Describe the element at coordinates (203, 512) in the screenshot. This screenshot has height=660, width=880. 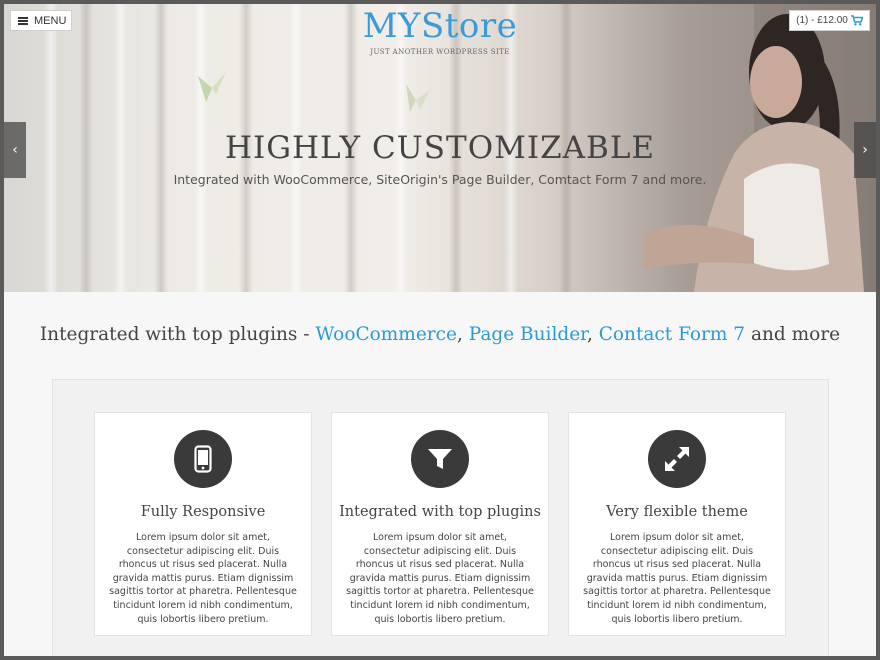
I see `feature-title: Fully Responsive` at that location.